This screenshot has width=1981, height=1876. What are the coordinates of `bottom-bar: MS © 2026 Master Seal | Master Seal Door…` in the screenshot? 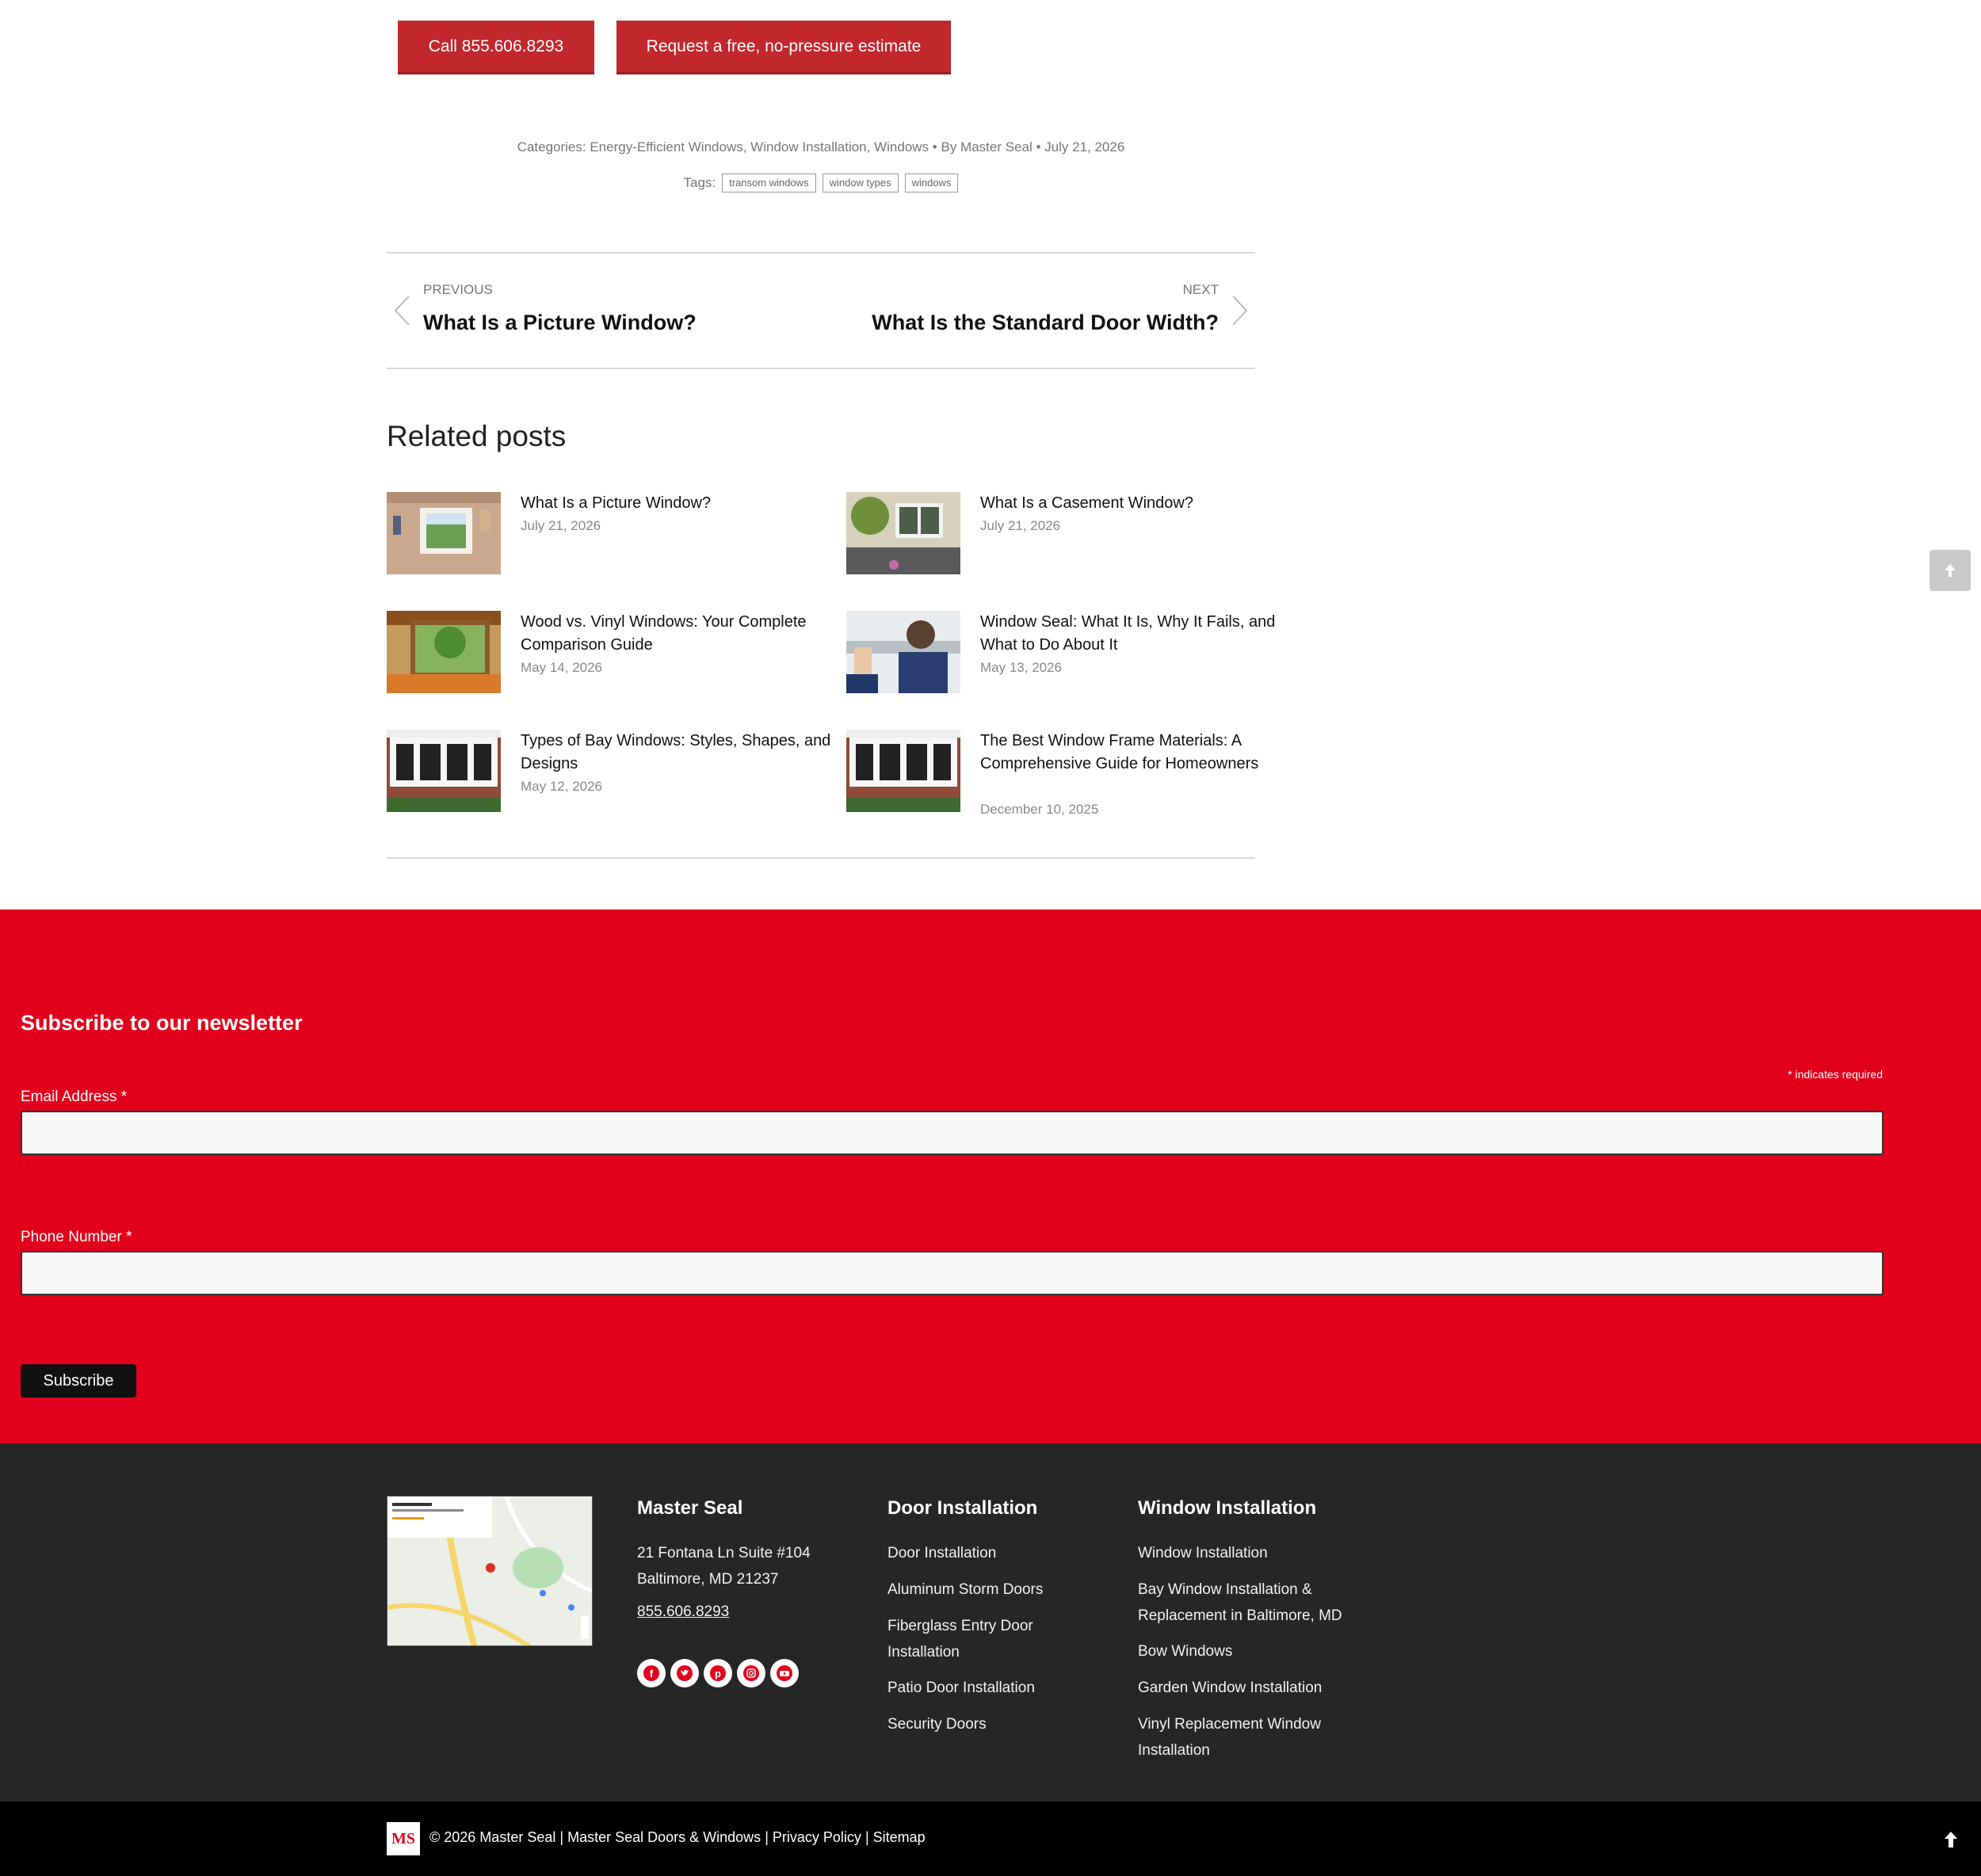 It's located at (990, 1839).